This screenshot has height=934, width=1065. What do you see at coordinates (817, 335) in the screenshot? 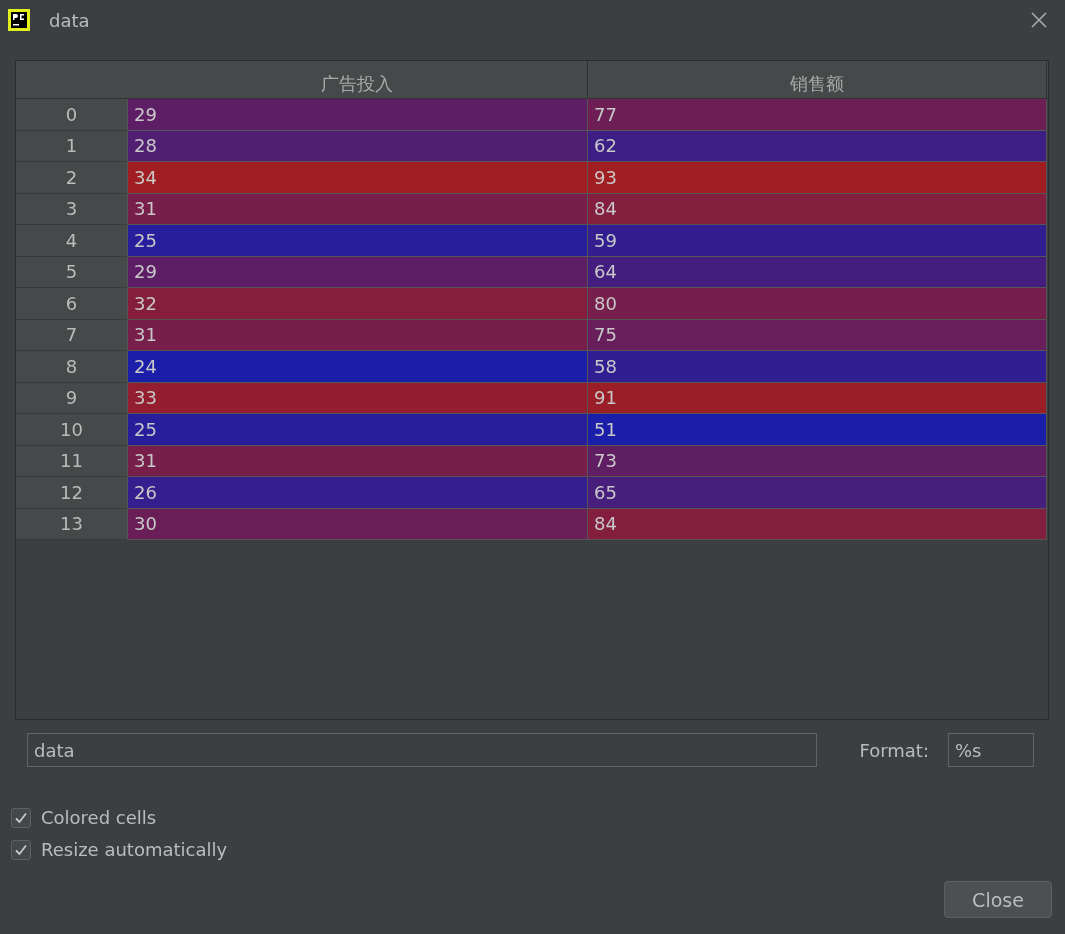
I see `table-cell: 75` at bounding box center [817, 335].